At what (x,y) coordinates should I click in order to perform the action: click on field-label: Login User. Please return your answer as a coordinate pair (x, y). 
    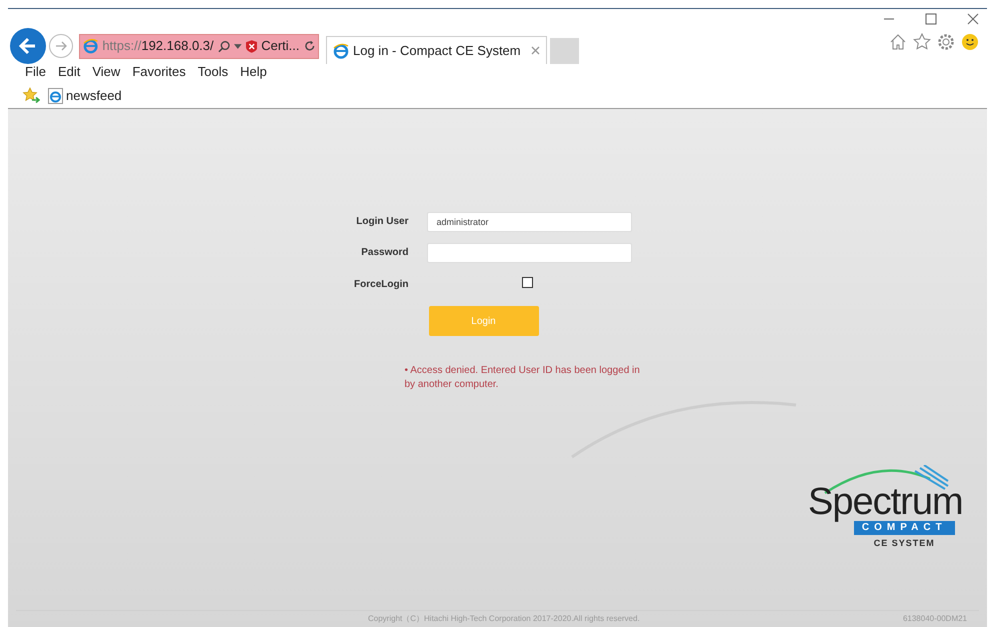
    Looking at the image, I should click on (381, 222).